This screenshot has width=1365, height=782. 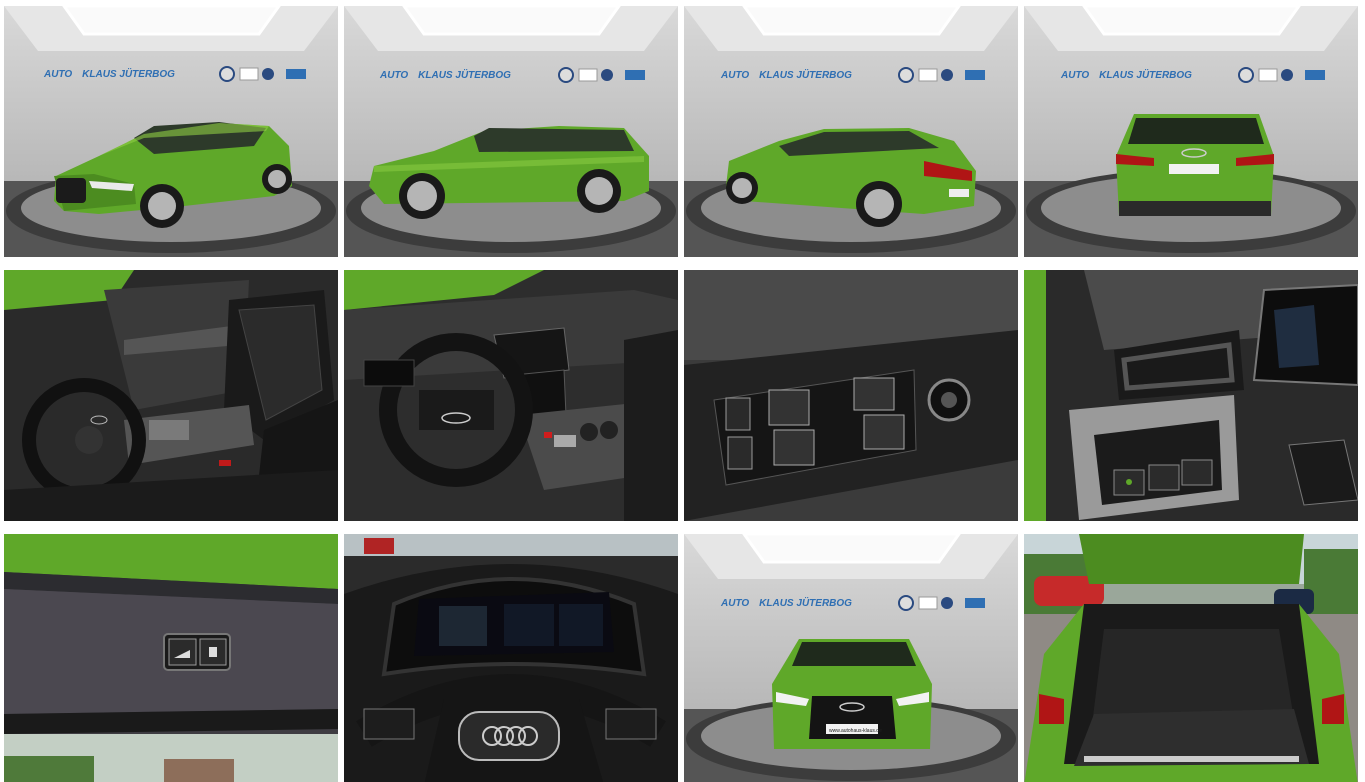 I want to click on car-rear-left-icon: AUTO KLAUS JÜTERBOG, so click(x=851, y=131).